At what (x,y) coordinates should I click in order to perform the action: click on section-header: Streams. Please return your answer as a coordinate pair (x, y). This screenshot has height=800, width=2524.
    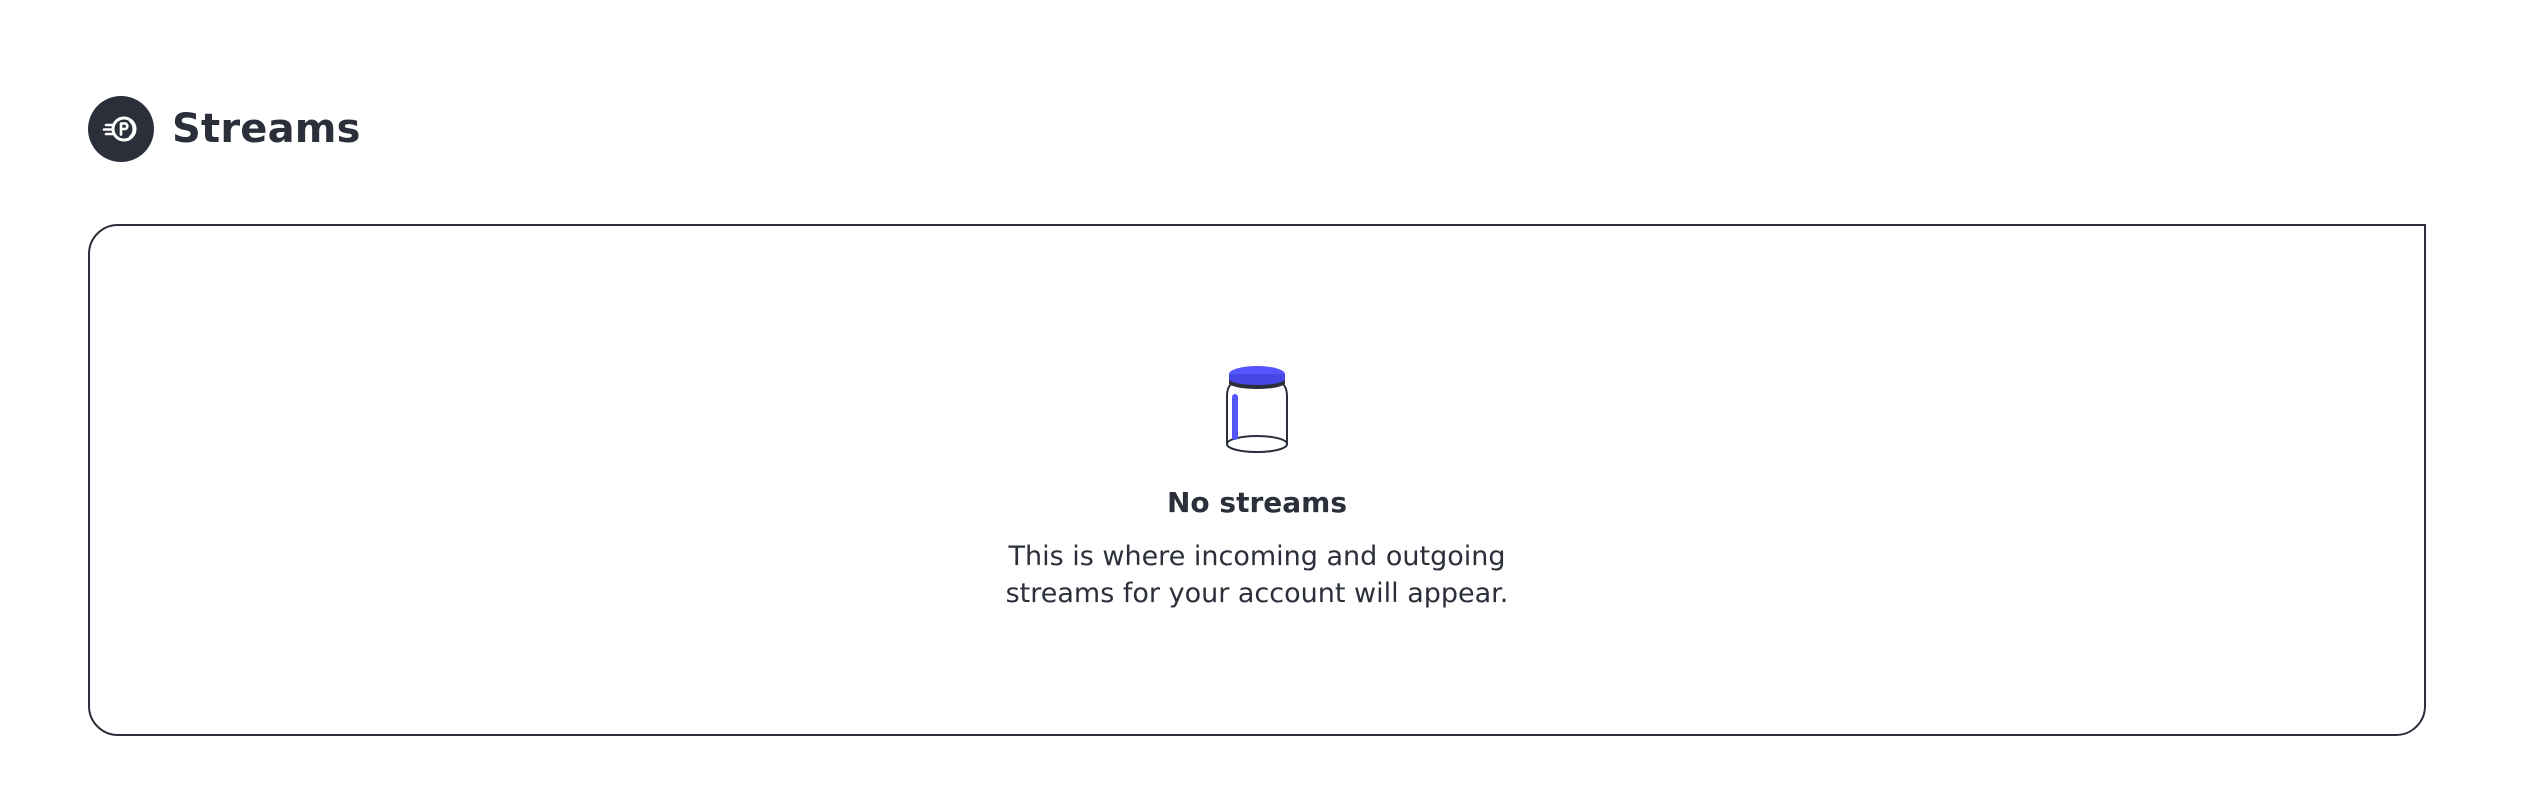
    Looking at the image, I should click on (224, 129).